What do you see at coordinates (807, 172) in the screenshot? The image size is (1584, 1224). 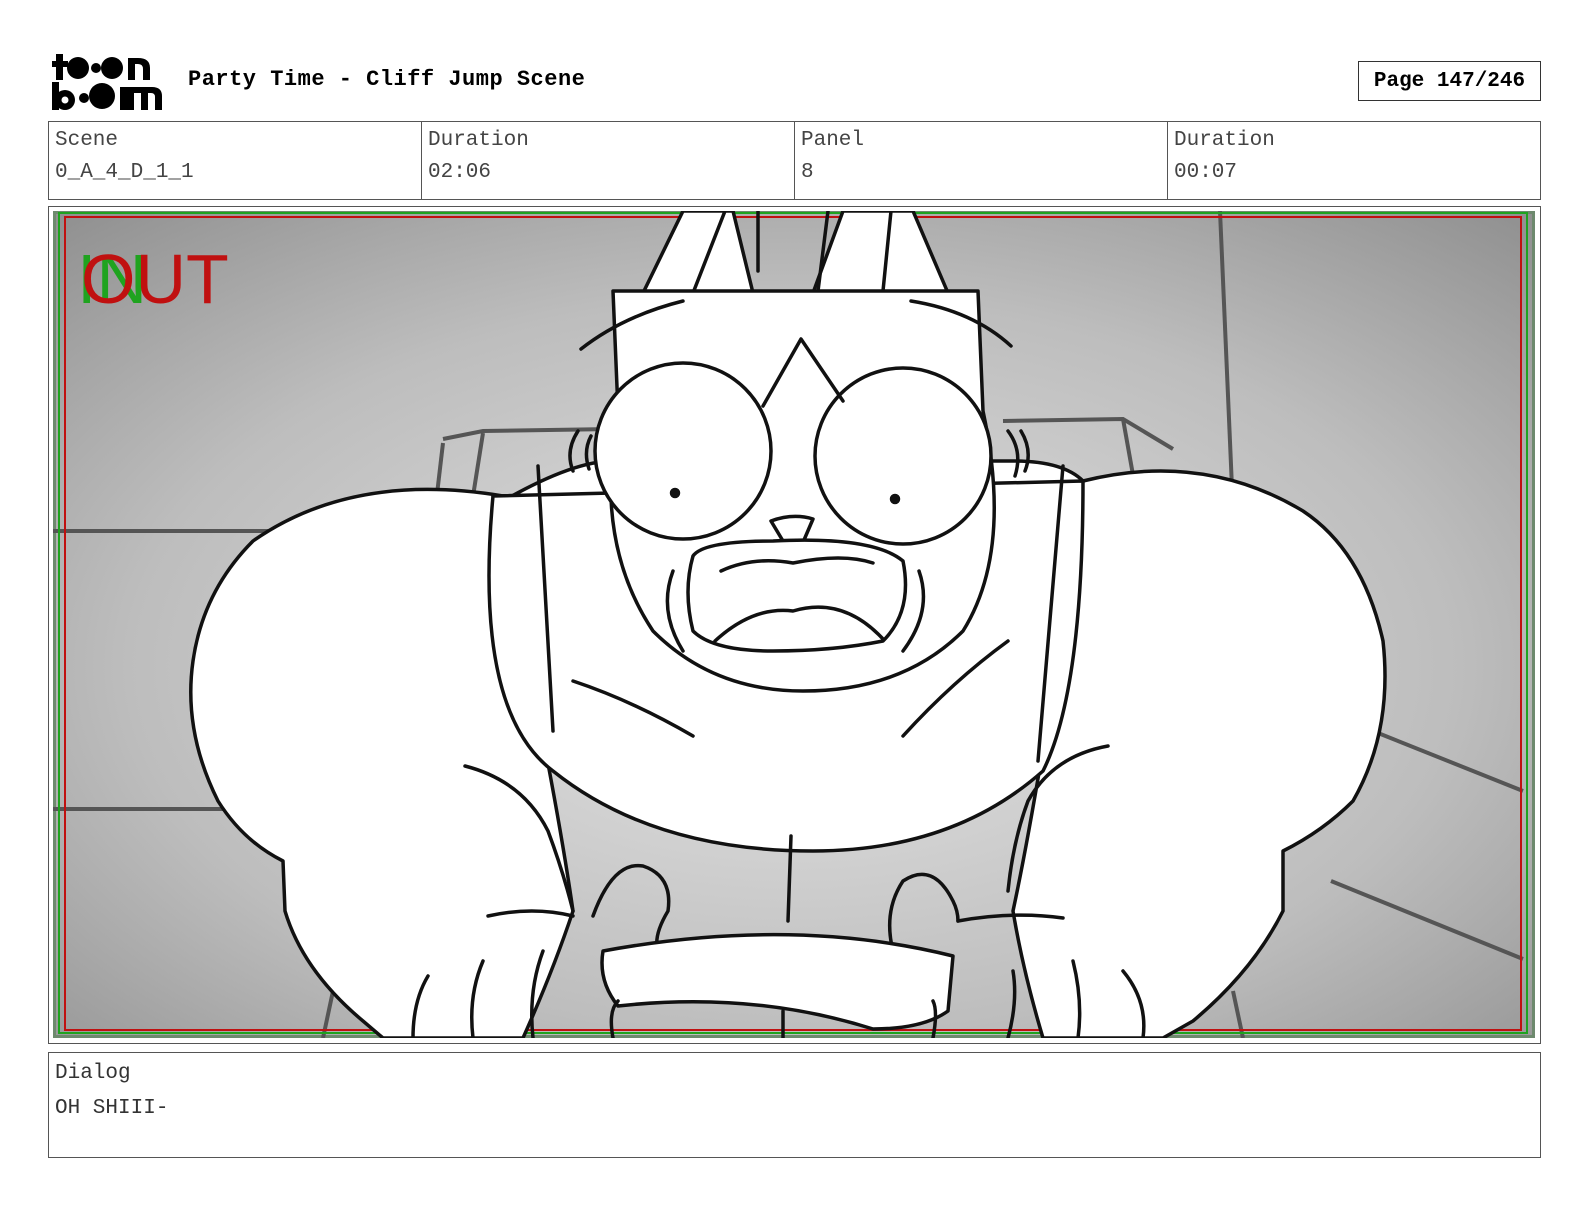 I see `panel-value: 8` at bounding box center [807, 172].